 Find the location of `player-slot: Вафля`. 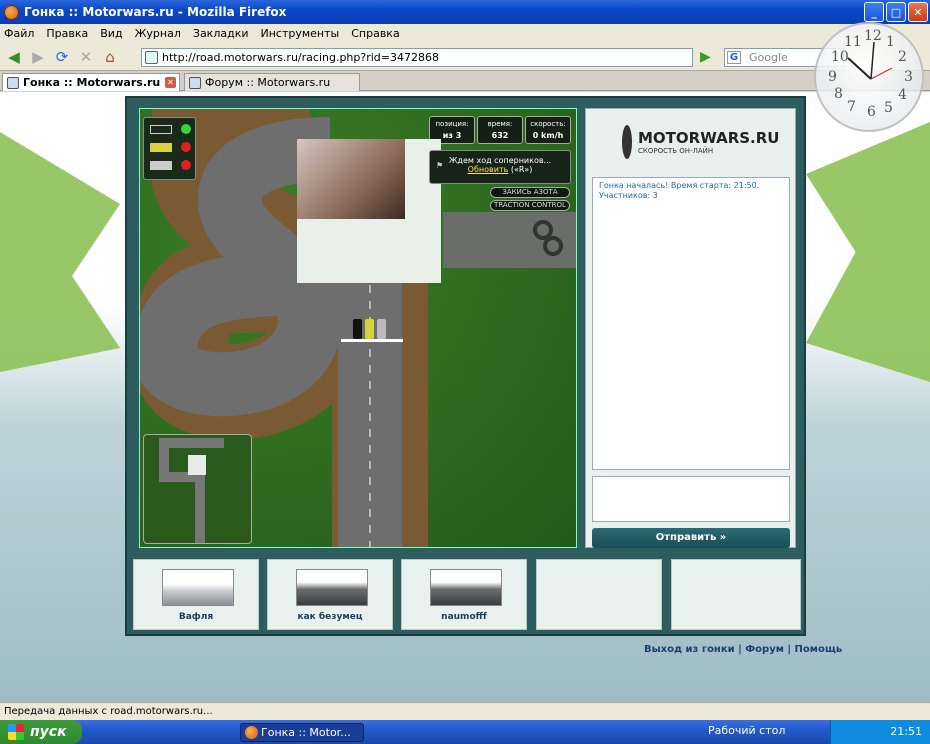

player-slot: Вафля is located at coordinates (196, 594).